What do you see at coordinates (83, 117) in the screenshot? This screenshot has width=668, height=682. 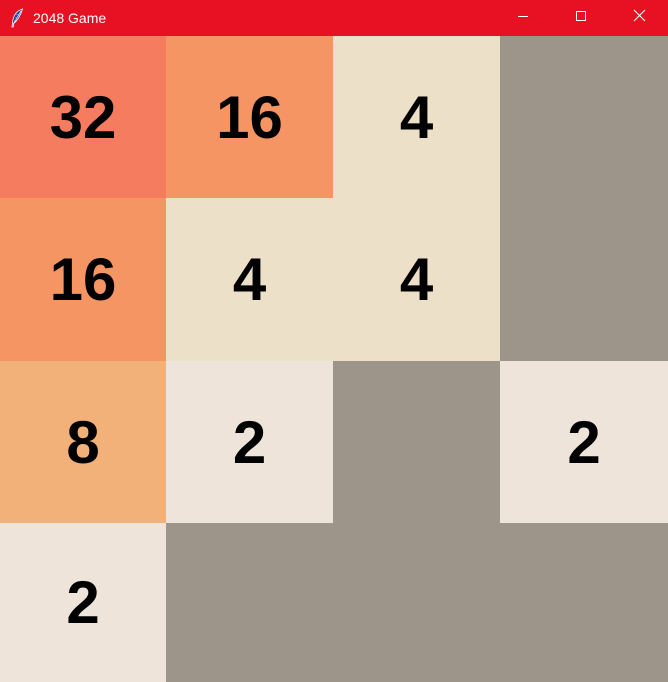 I see `tile: 32` at bounding box center [83, 117].